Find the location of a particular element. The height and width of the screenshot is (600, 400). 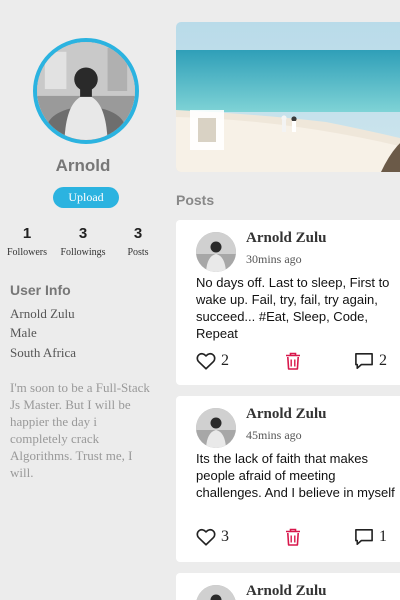

user-info-title: User Info is located at coordinates (40, 290).